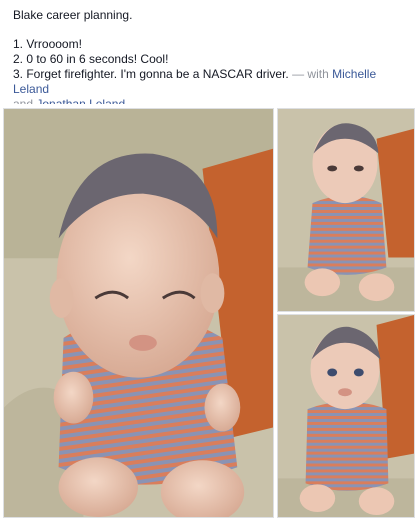 The height and width of the screenshot is (518, 417). I want to click on photo-bottom-right, so click(346, 416).